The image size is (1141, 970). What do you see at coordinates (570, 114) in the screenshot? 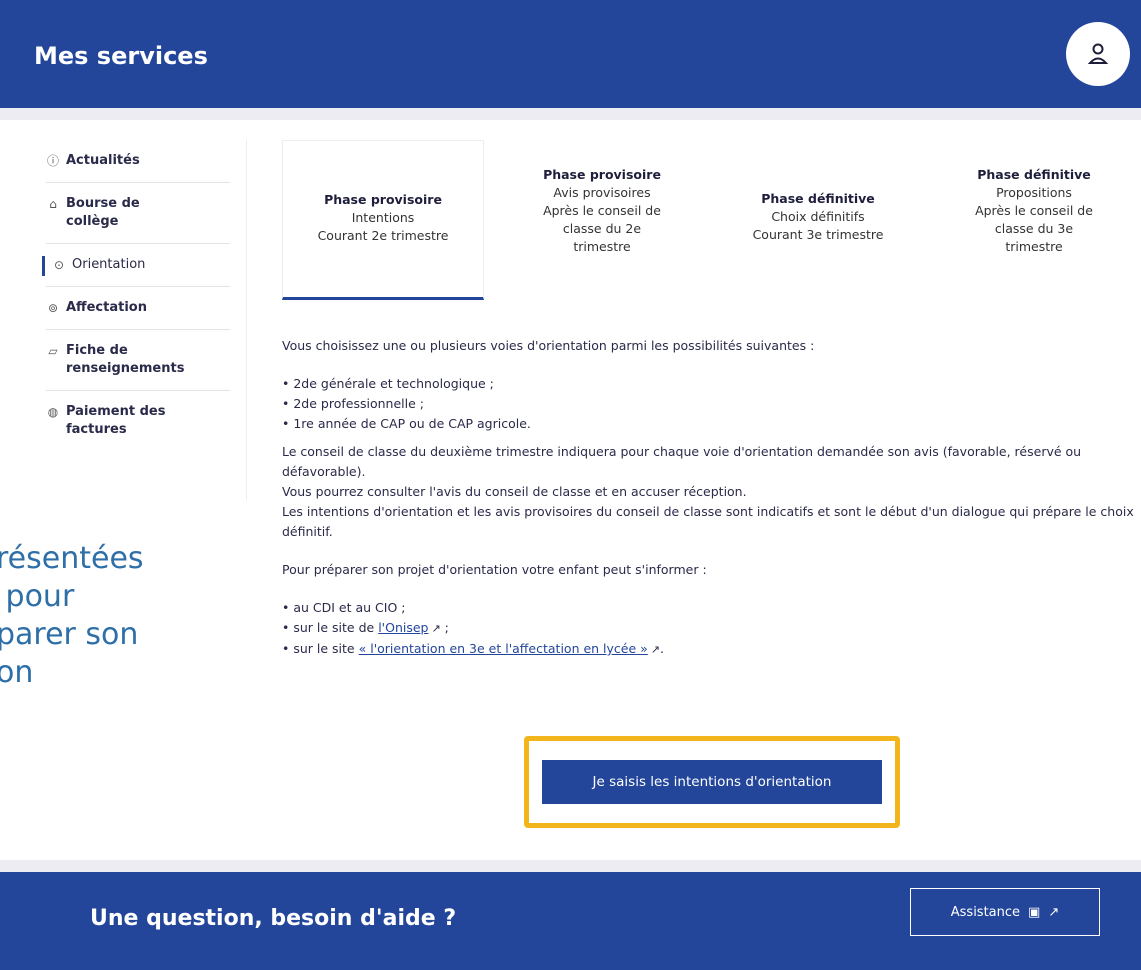
I see `header-separator` at bounding box center [570, 114].